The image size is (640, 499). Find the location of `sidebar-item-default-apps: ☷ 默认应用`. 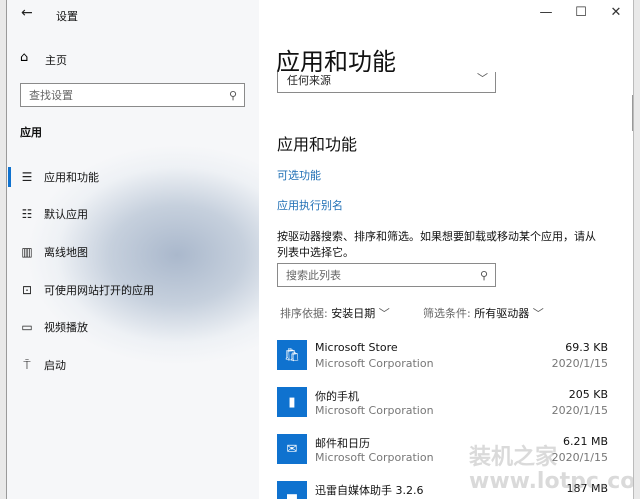

sidebar-item-default-apps: ☷ 默认应用 is located at coordinates (133, 214).